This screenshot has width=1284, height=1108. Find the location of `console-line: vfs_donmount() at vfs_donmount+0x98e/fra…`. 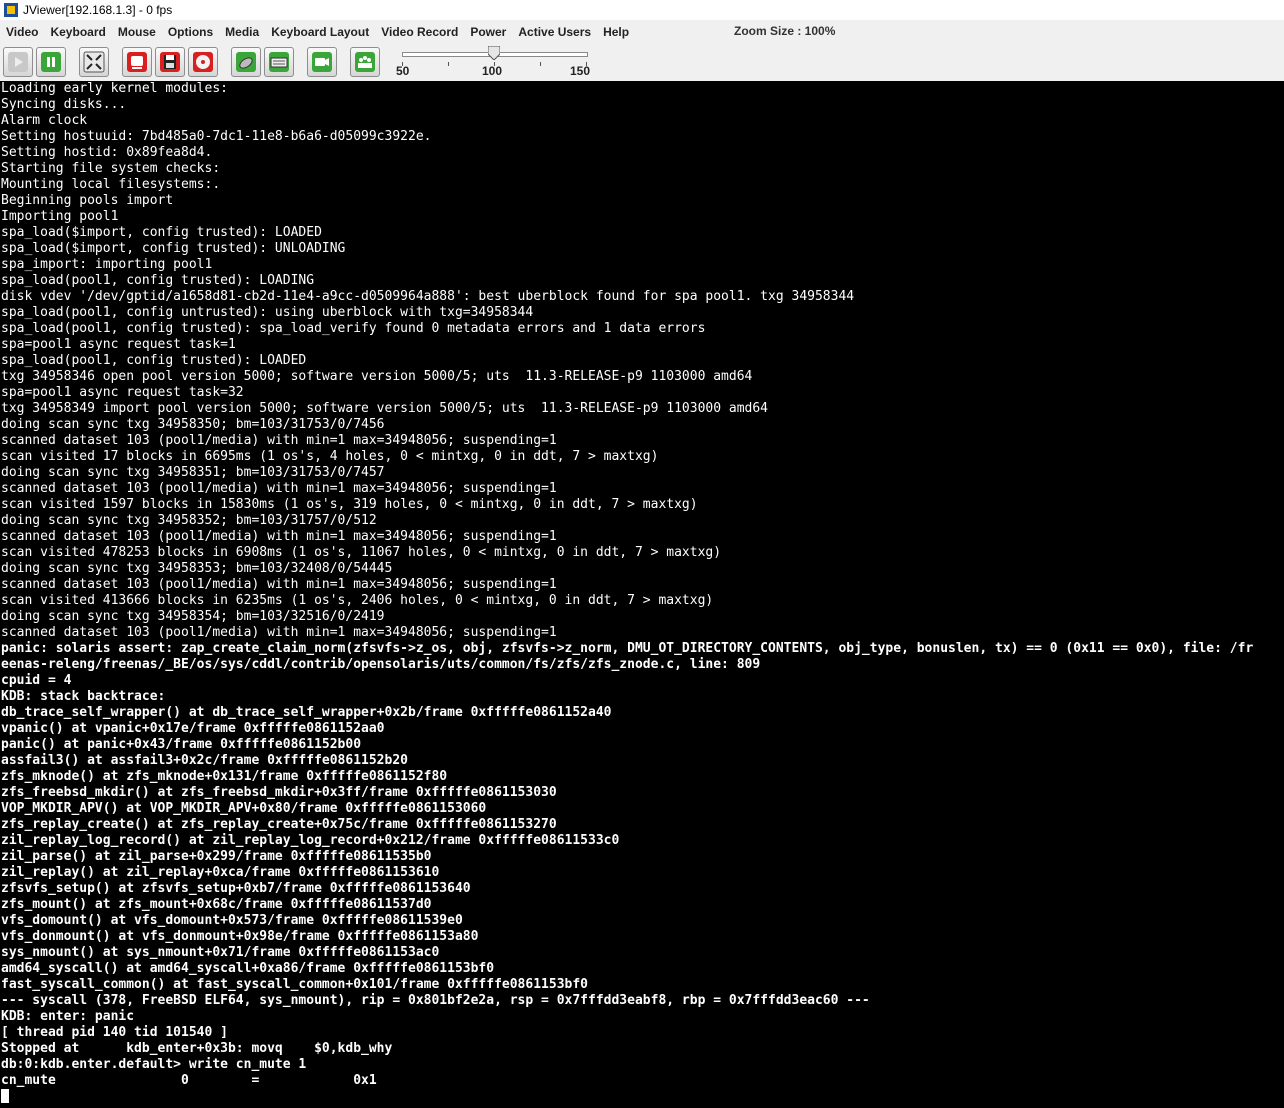

console-line: vfs_donmount() at vfs_donmount+0x98e/fra… is located at coordinates (240, 936).